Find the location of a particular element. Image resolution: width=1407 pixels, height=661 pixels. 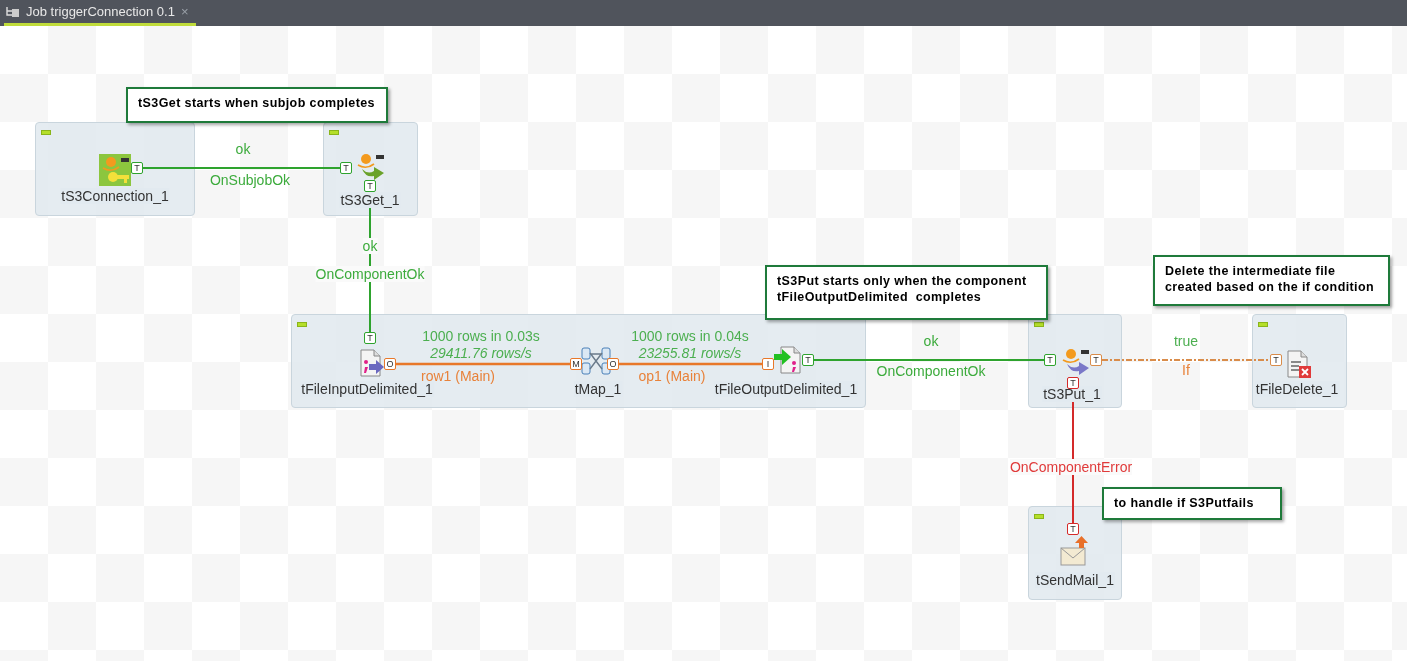

component-label: tS3Get_1 is located at coordinates (370, 200).